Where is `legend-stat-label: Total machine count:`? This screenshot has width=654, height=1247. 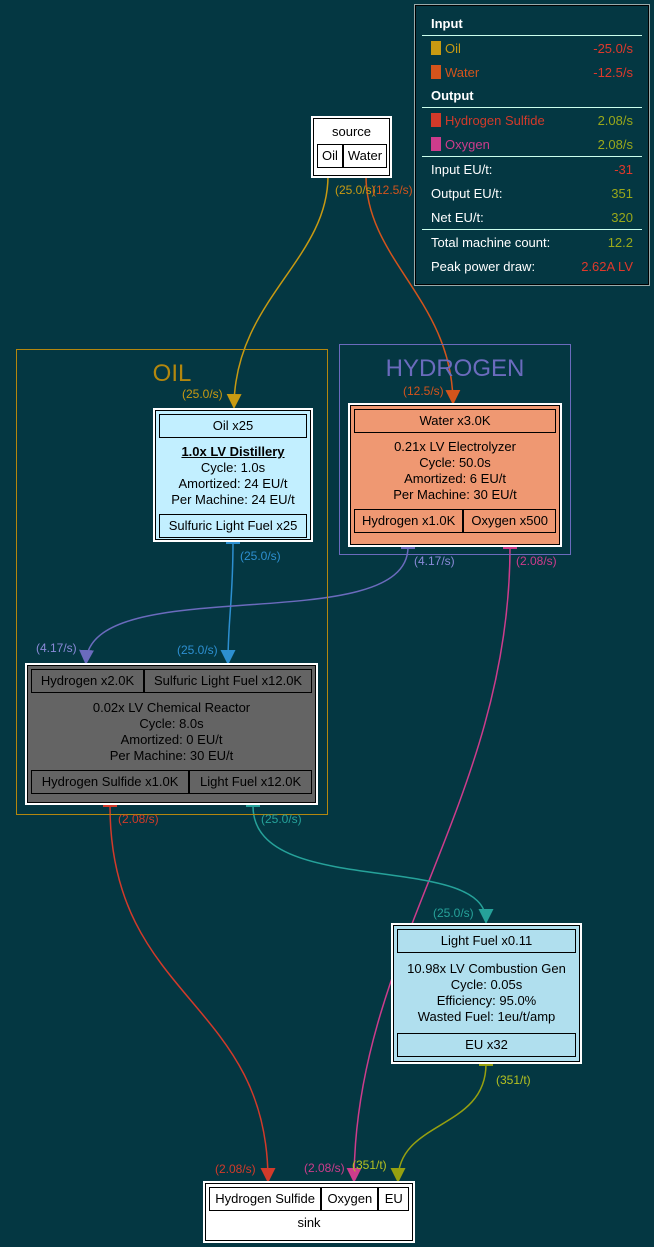 legend-stat-label: Total machine count: is located at coordinates (491, 242).